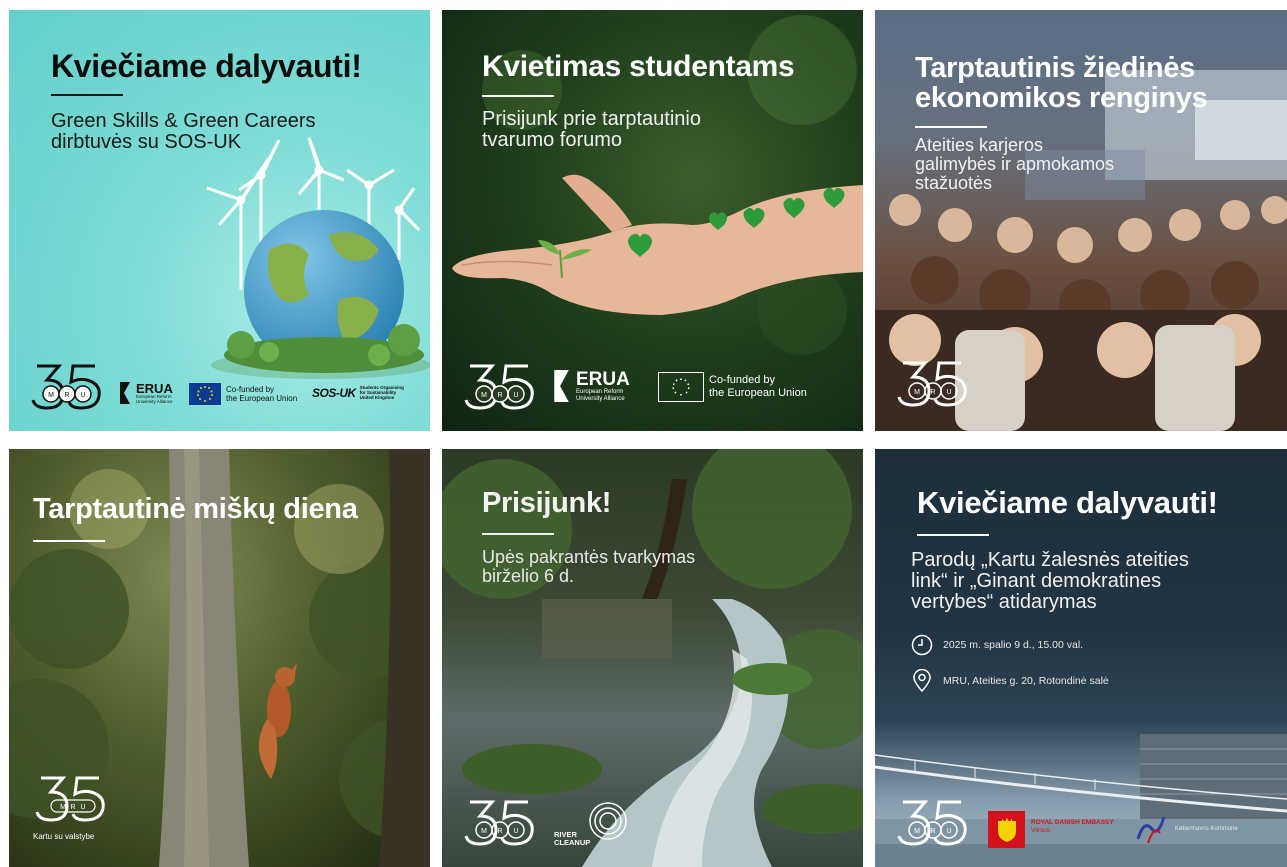 This screenshot has height=867, width=1287. I want to click on clock-icon, so click(922, 645).